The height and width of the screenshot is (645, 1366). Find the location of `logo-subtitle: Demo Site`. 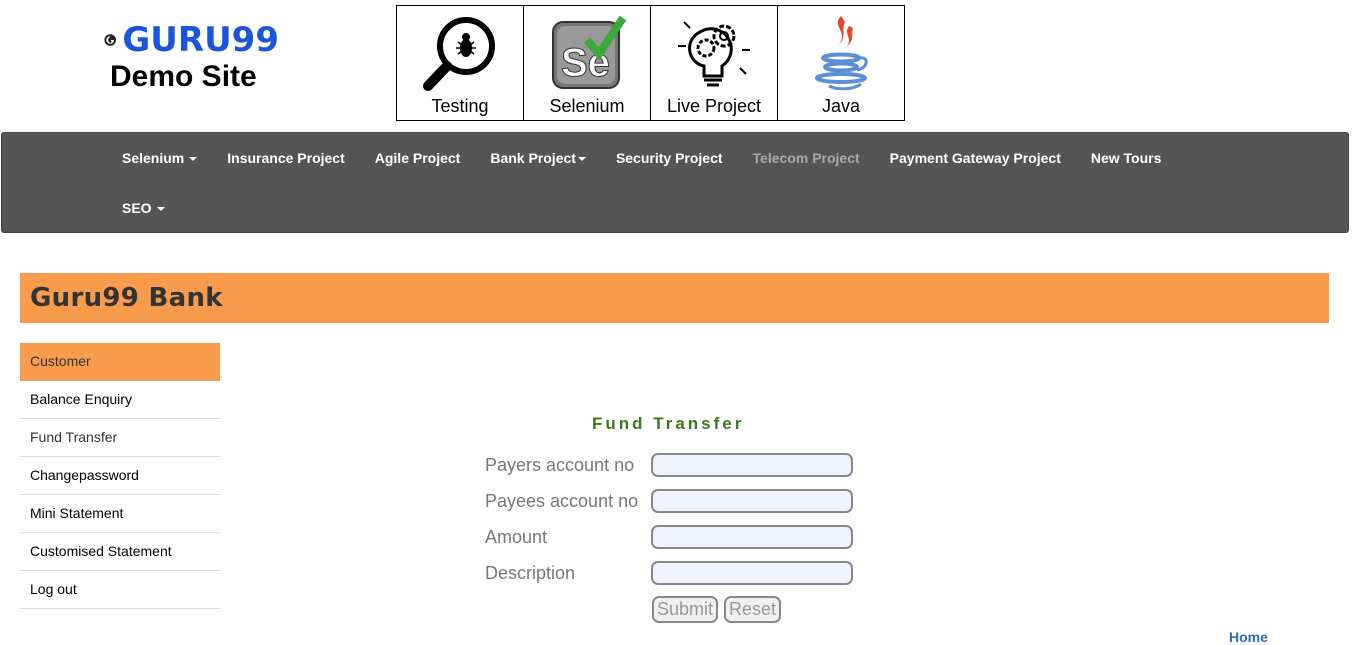

logo-subtitle: Demo Site is located at coordinates (183, 76).